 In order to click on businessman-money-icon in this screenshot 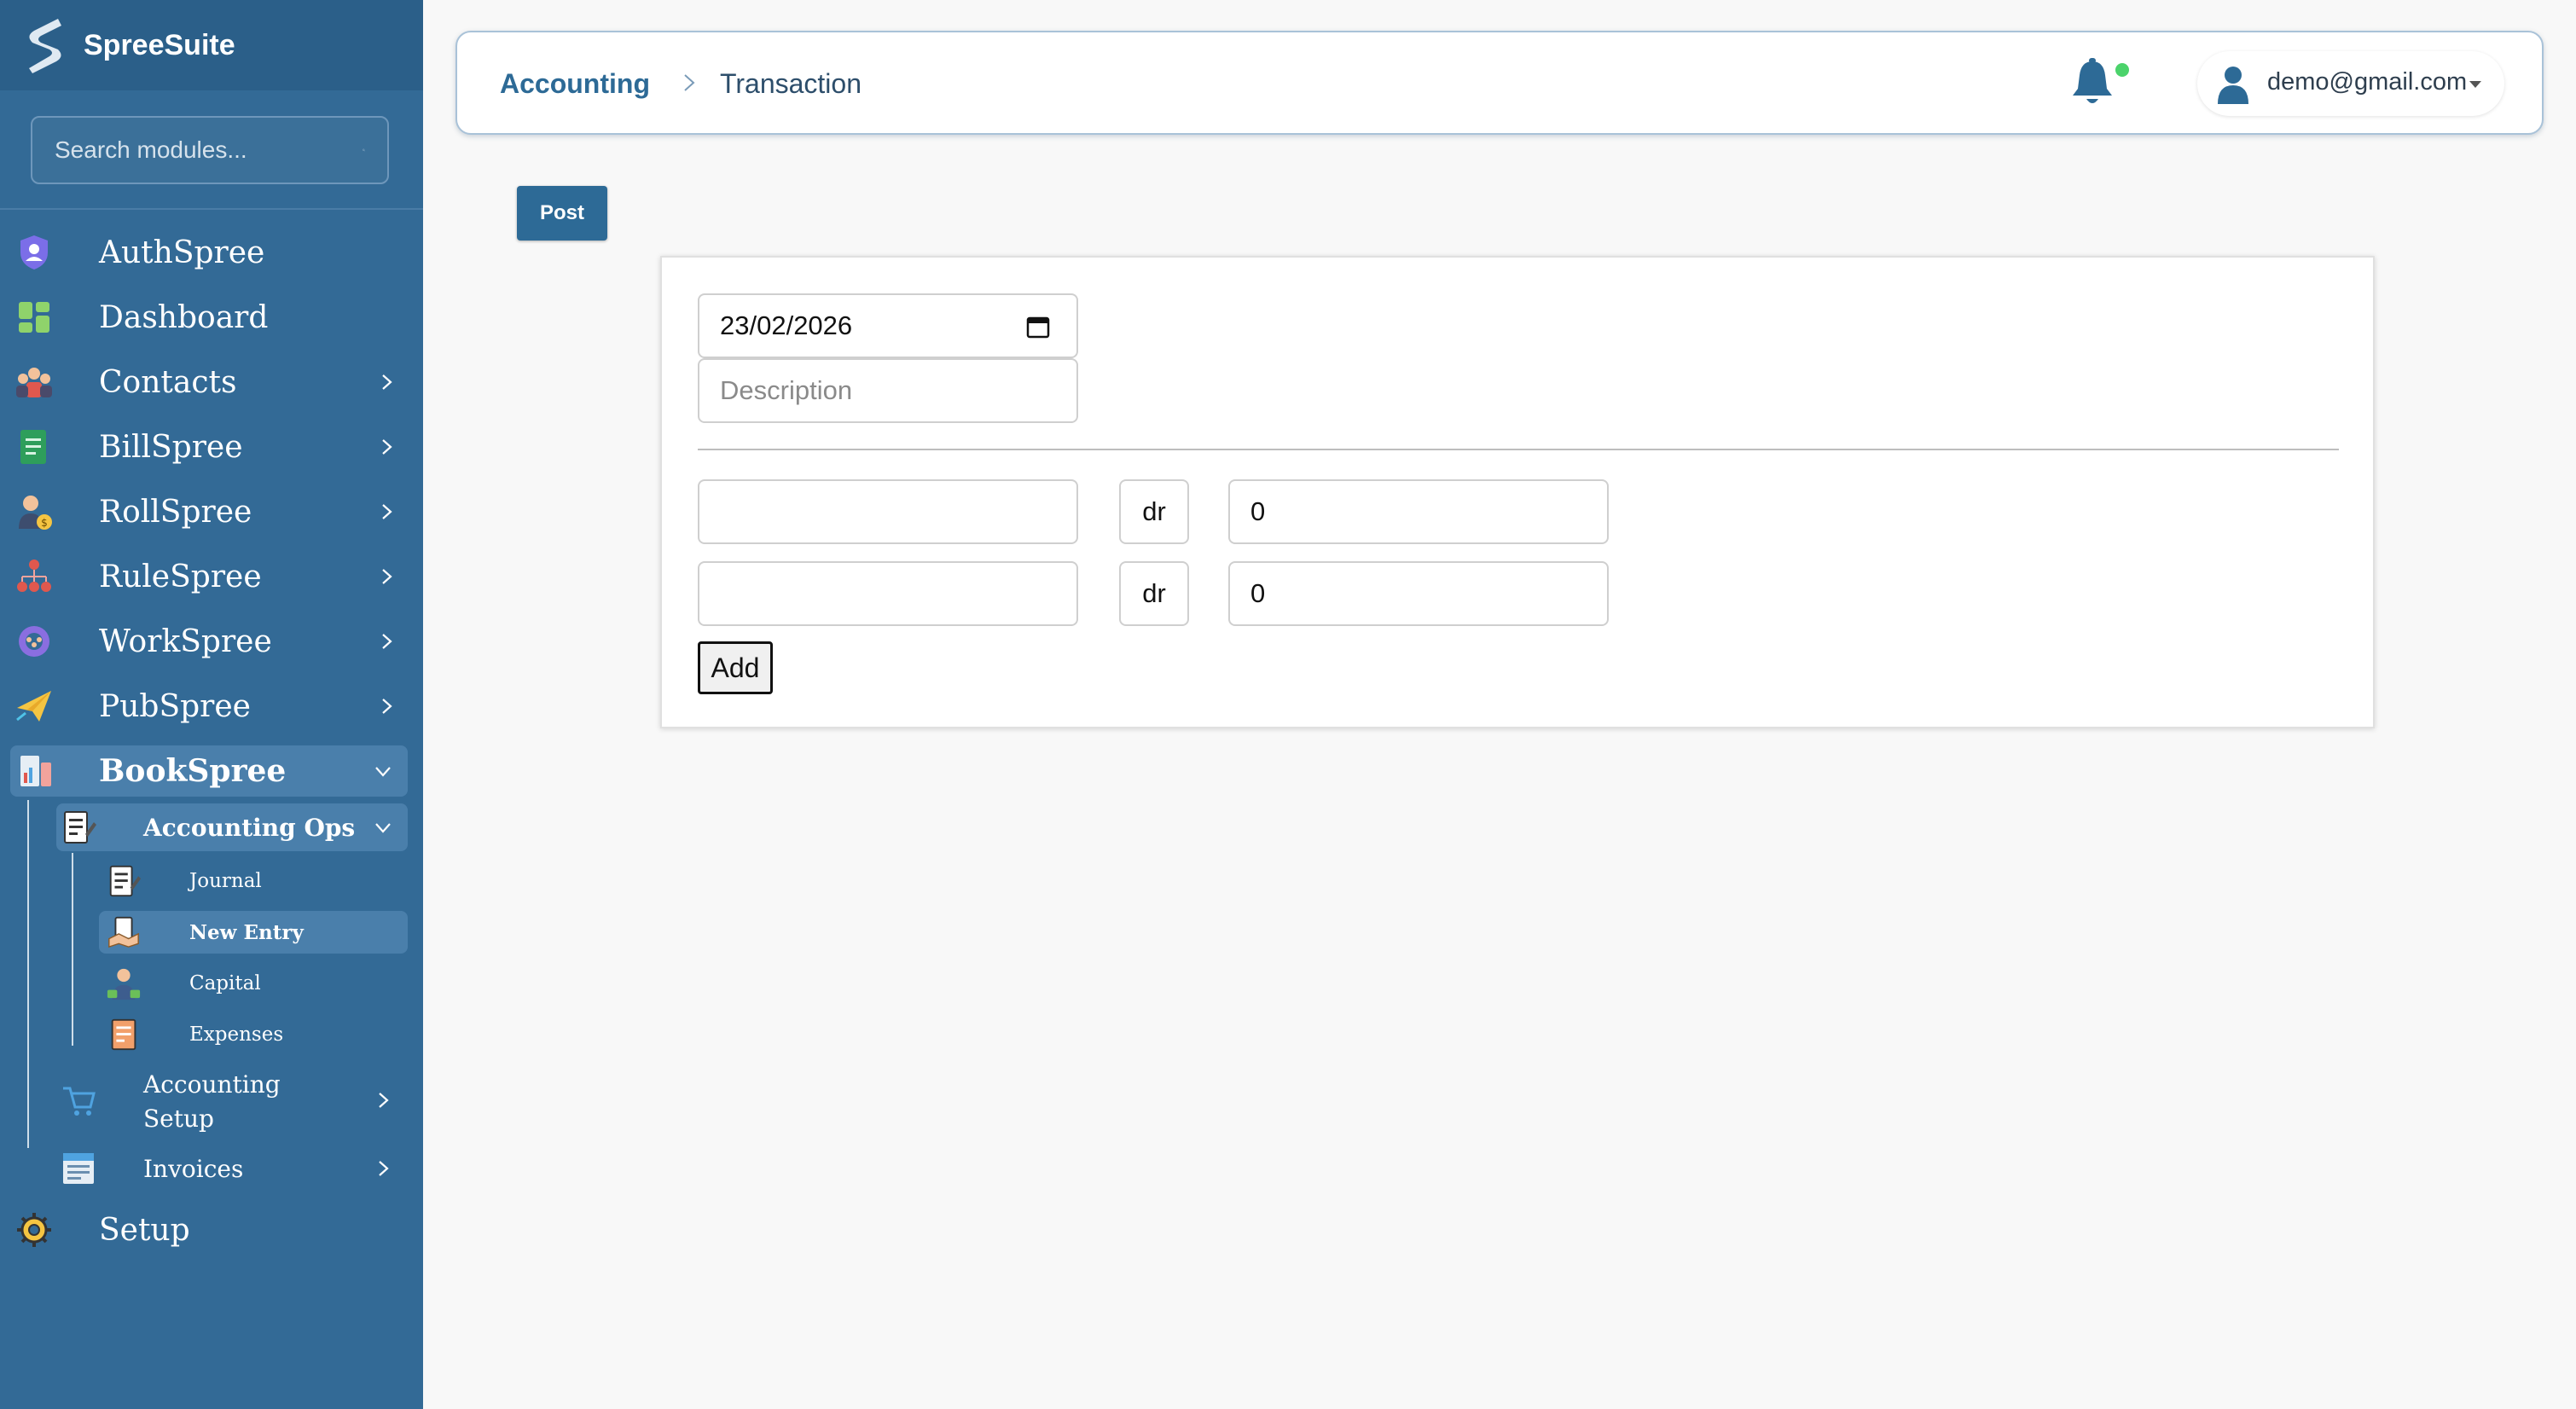, I will do `click(124, 984)`.